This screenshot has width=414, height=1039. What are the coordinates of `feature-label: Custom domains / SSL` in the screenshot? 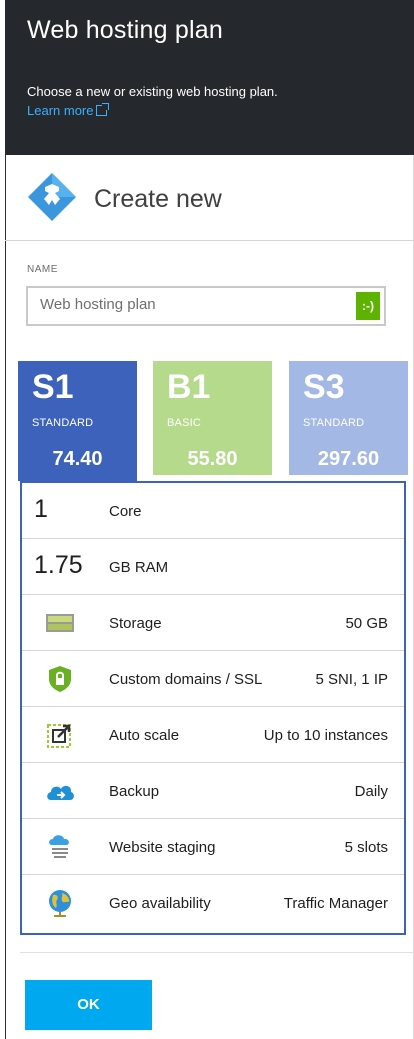 It's located at (186, 679).